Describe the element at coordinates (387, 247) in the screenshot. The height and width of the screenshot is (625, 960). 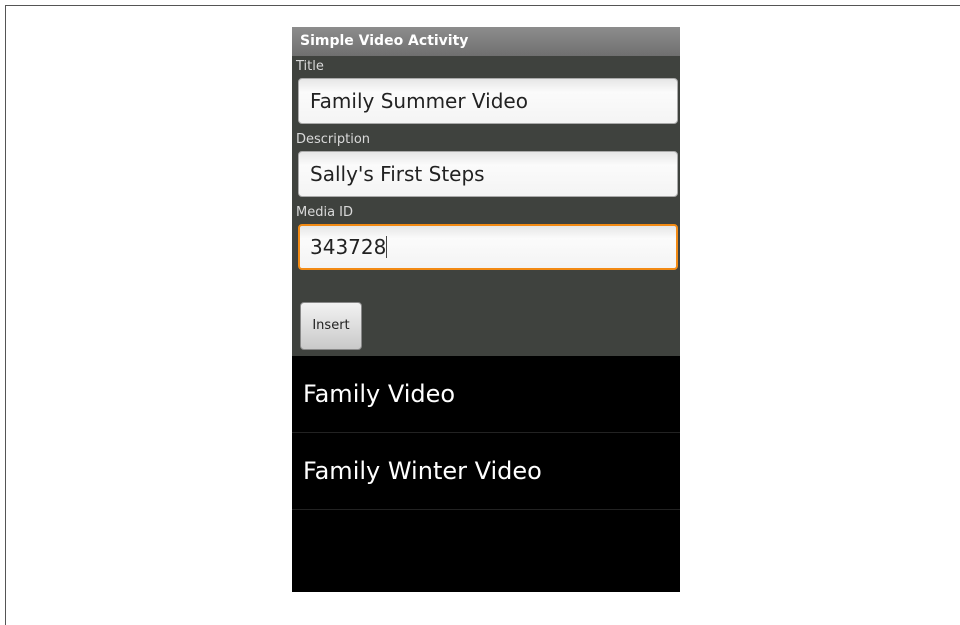
I see `text-caret` at that location.